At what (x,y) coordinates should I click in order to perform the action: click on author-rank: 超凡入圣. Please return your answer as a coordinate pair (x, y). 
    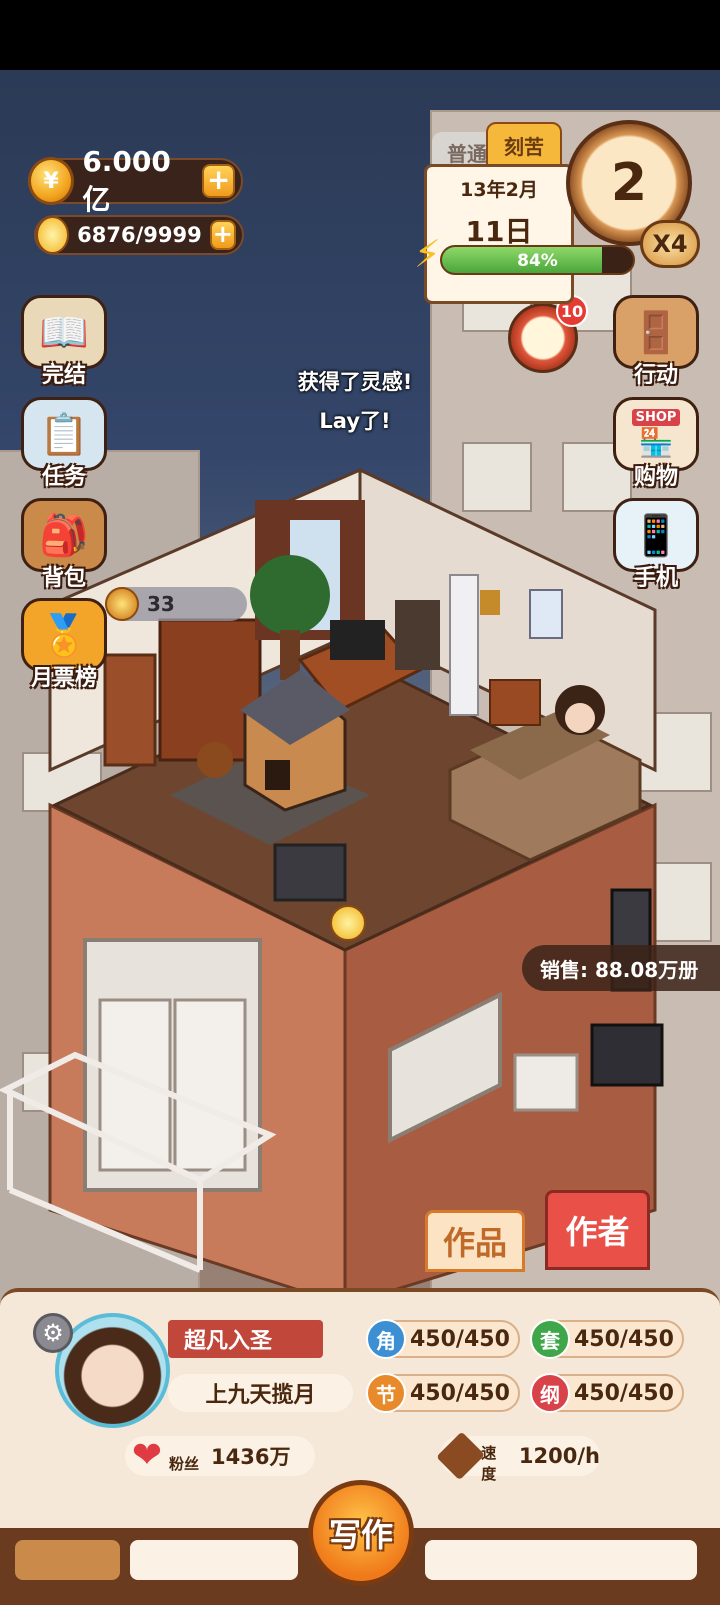
    Looking at the image, I should click on (228, 1341).